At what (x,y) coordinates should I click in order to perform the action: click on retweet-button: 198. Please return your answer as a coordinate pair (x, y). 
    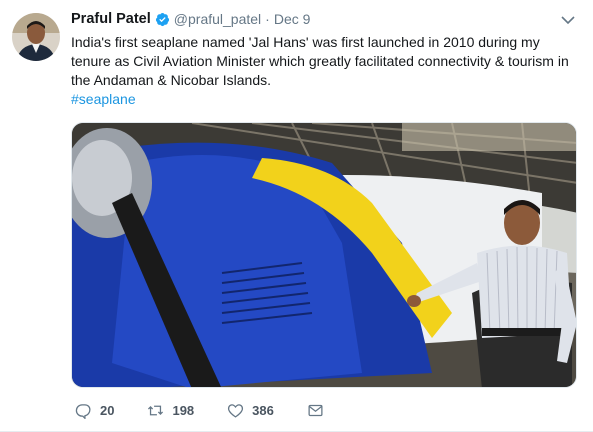
    Looking at the image, I should click on (170, 410).